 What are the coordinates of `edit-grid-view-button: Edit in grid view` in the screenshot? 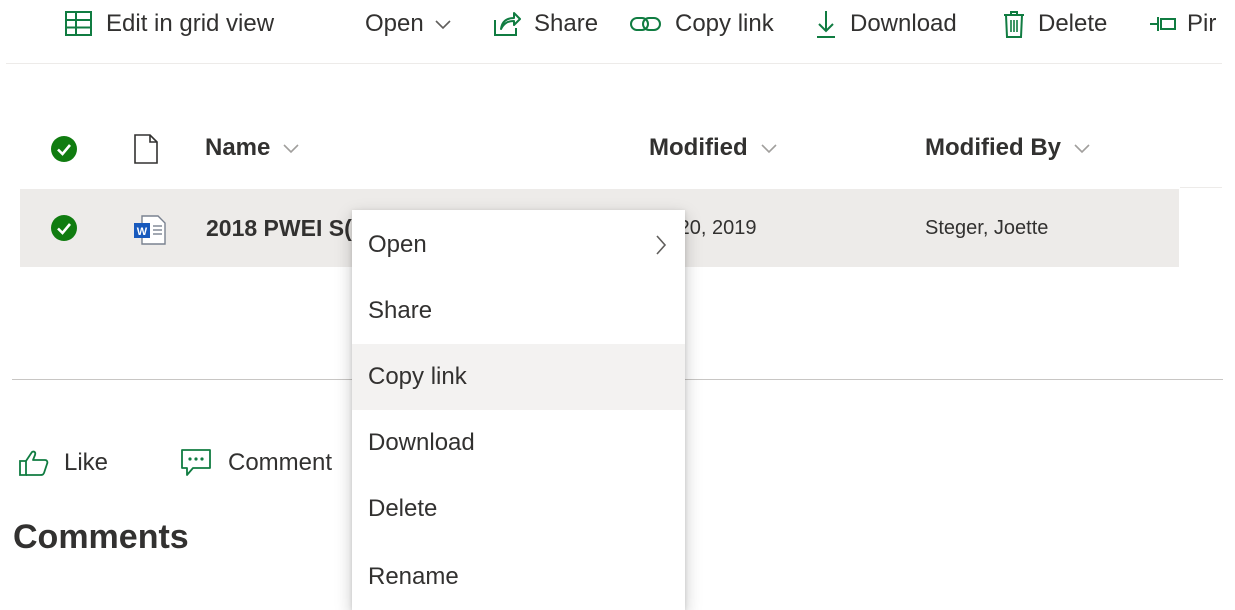 It's located at (169, 24).